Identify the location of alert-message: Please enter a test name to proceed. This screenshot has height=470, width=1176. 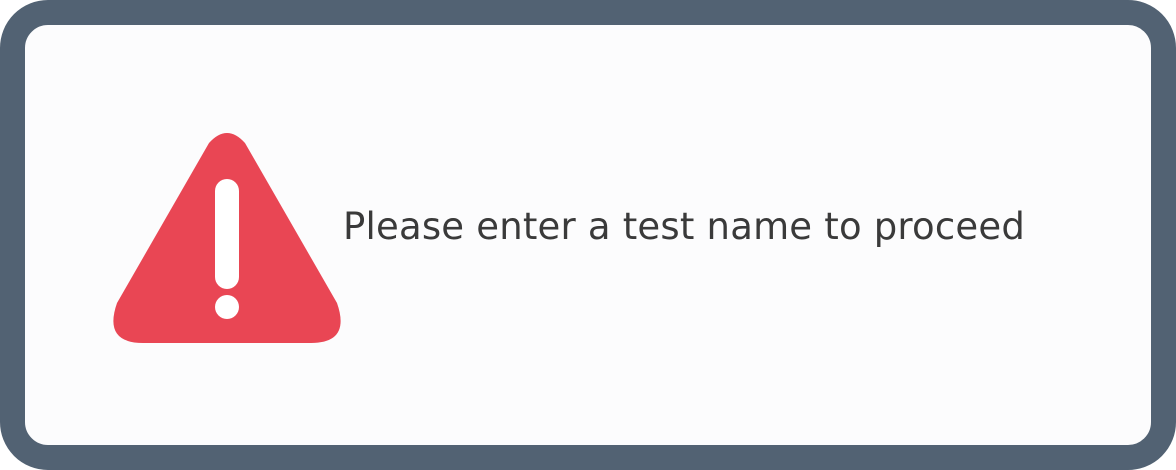
(684, 226).